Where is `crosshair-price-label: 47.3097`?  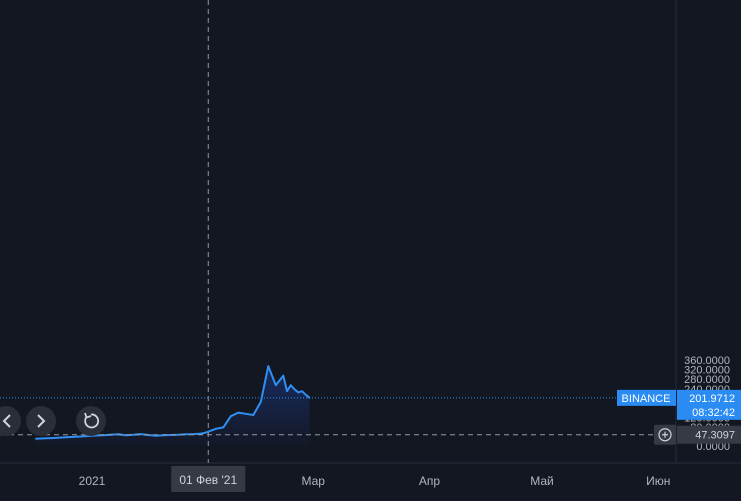
crosshair-price-label: 47.3097 is located at coordinates (715, 436).